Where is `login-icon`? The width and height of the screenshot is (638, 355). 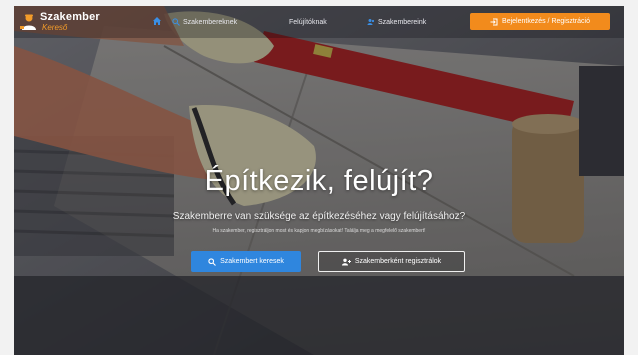
login-icon is located at coordinates (494, 21).